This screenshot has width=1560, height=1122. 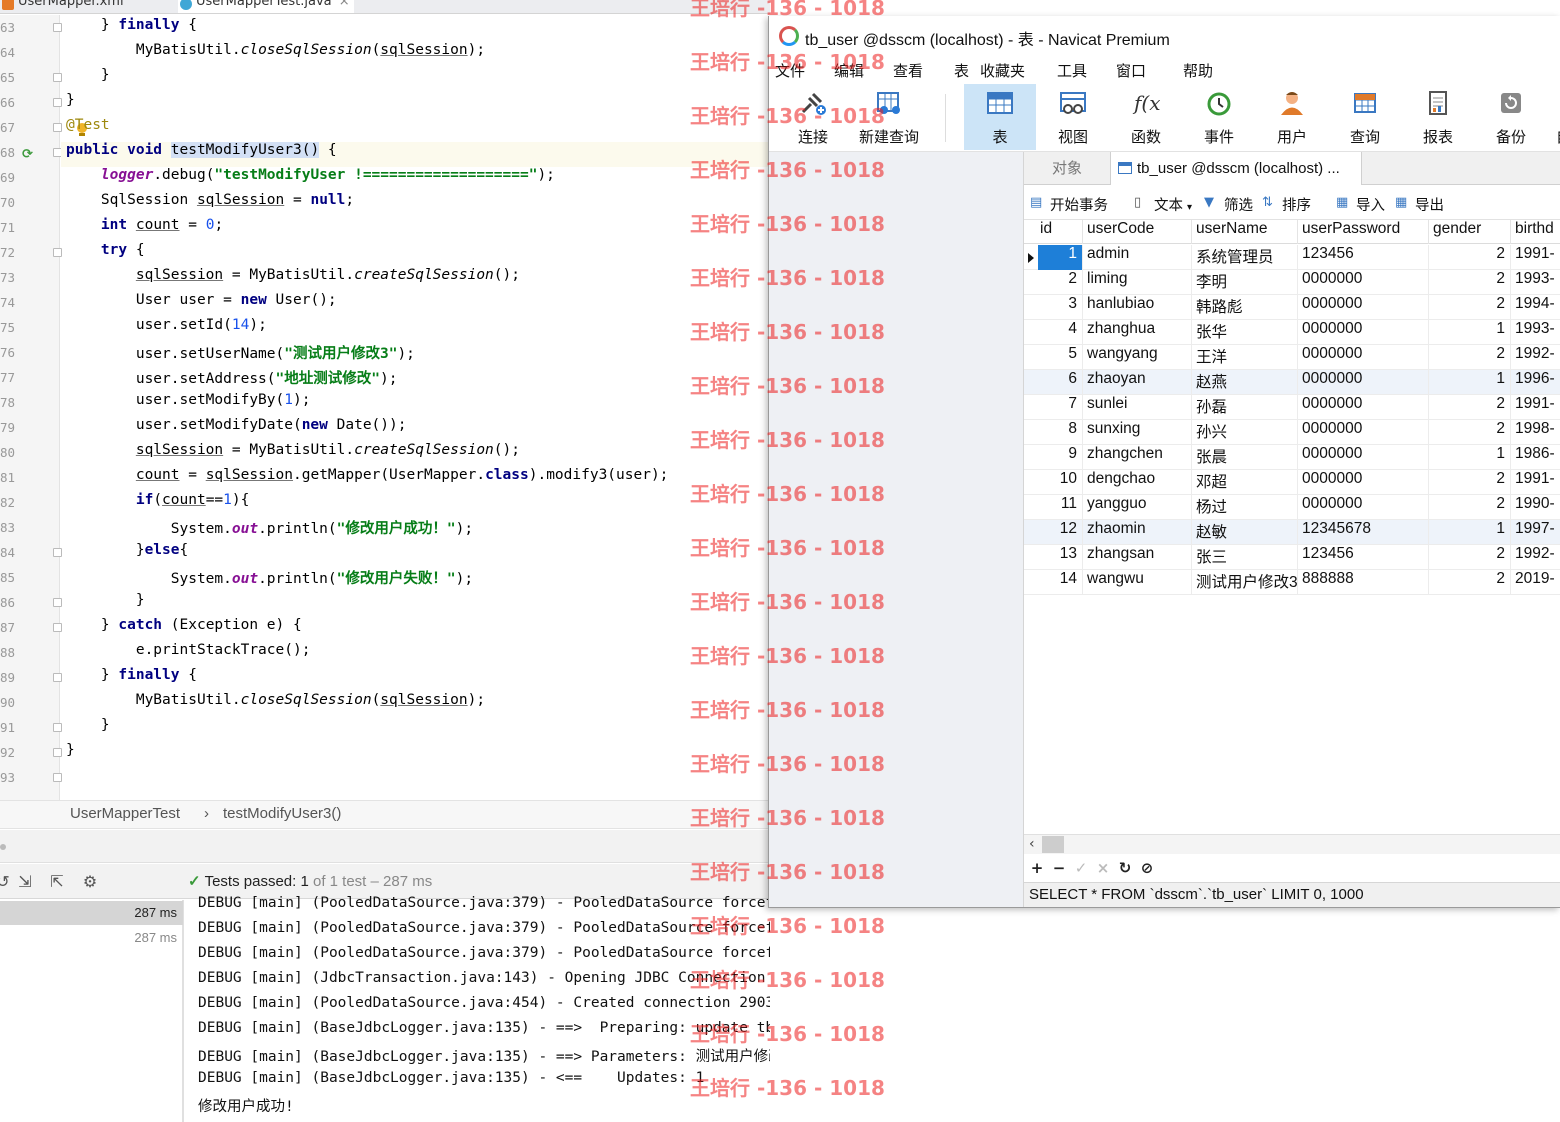 What do you see at coordinates (1286, 204) in the screenshot?
I see `sort-button: ⇅ 排序` at bounding box center [1286, 204].